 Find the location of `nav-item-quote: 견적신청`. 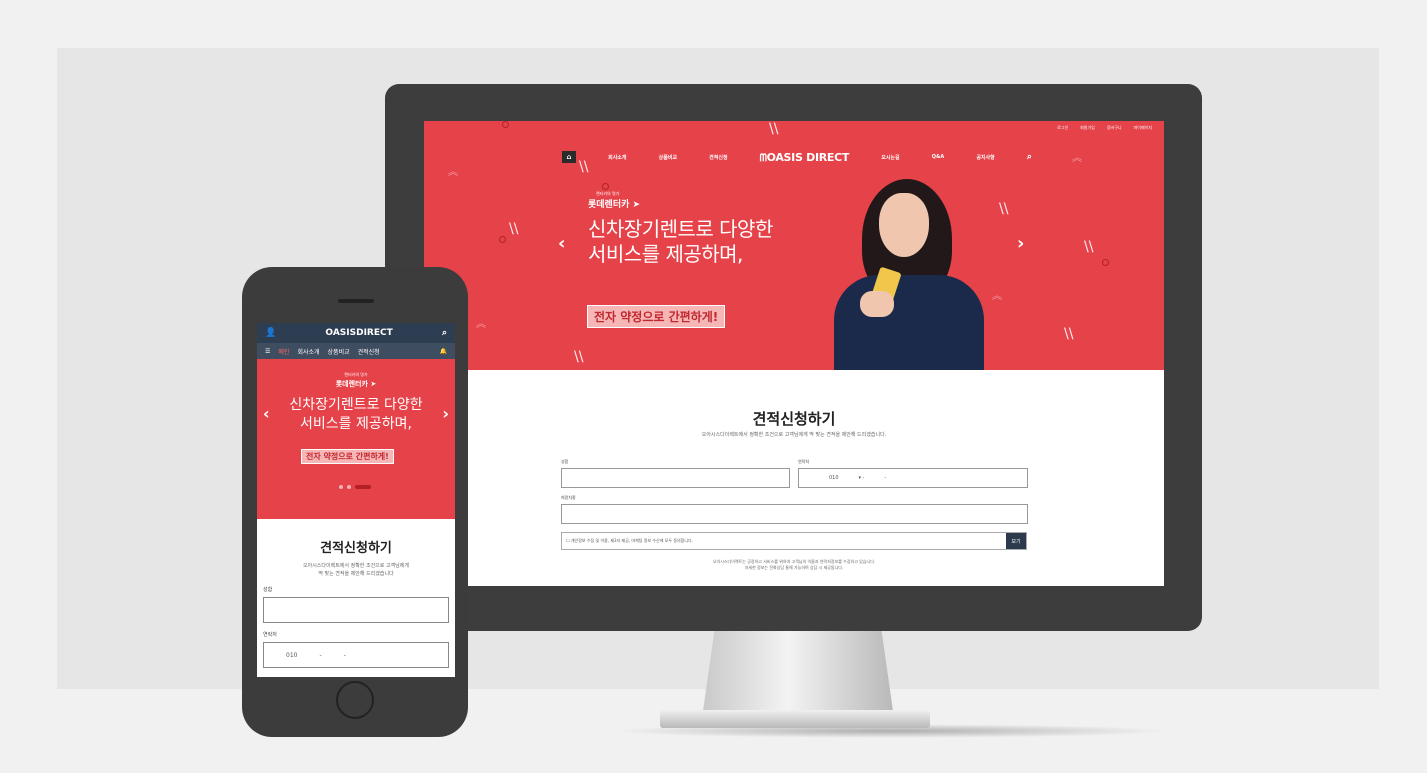

nav-item-quote: 견적신청 is located at coordinates (718, 157).